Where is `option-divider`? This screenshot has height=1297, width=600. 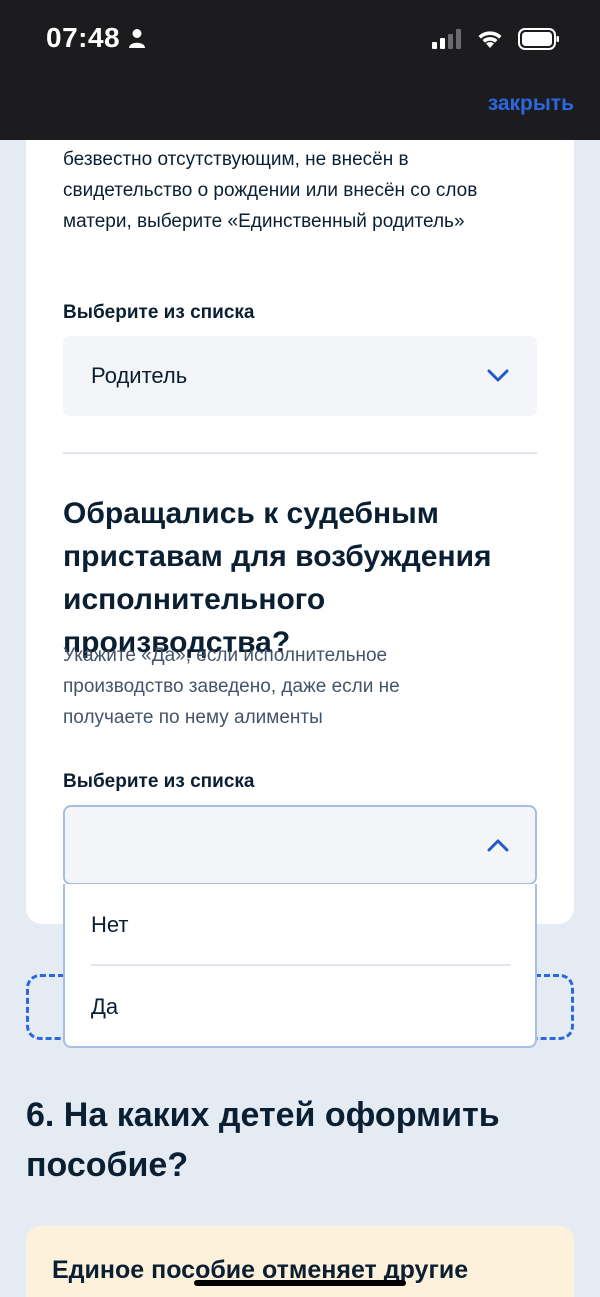
option-divider is located at coordinates (301, 965).